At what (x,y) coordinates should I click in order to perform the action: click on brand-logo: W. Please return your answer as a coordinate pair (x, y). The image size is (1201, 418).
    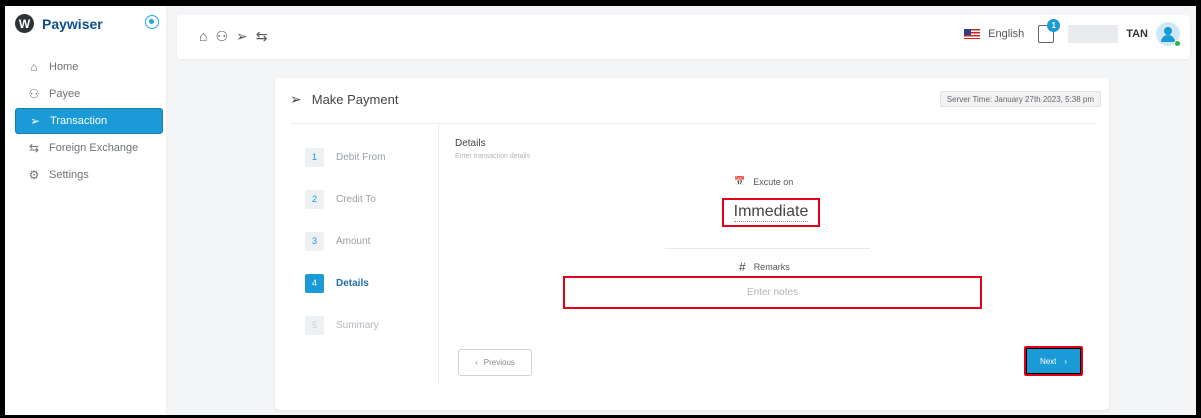
    Looking at the image, I should click on (24, 23).